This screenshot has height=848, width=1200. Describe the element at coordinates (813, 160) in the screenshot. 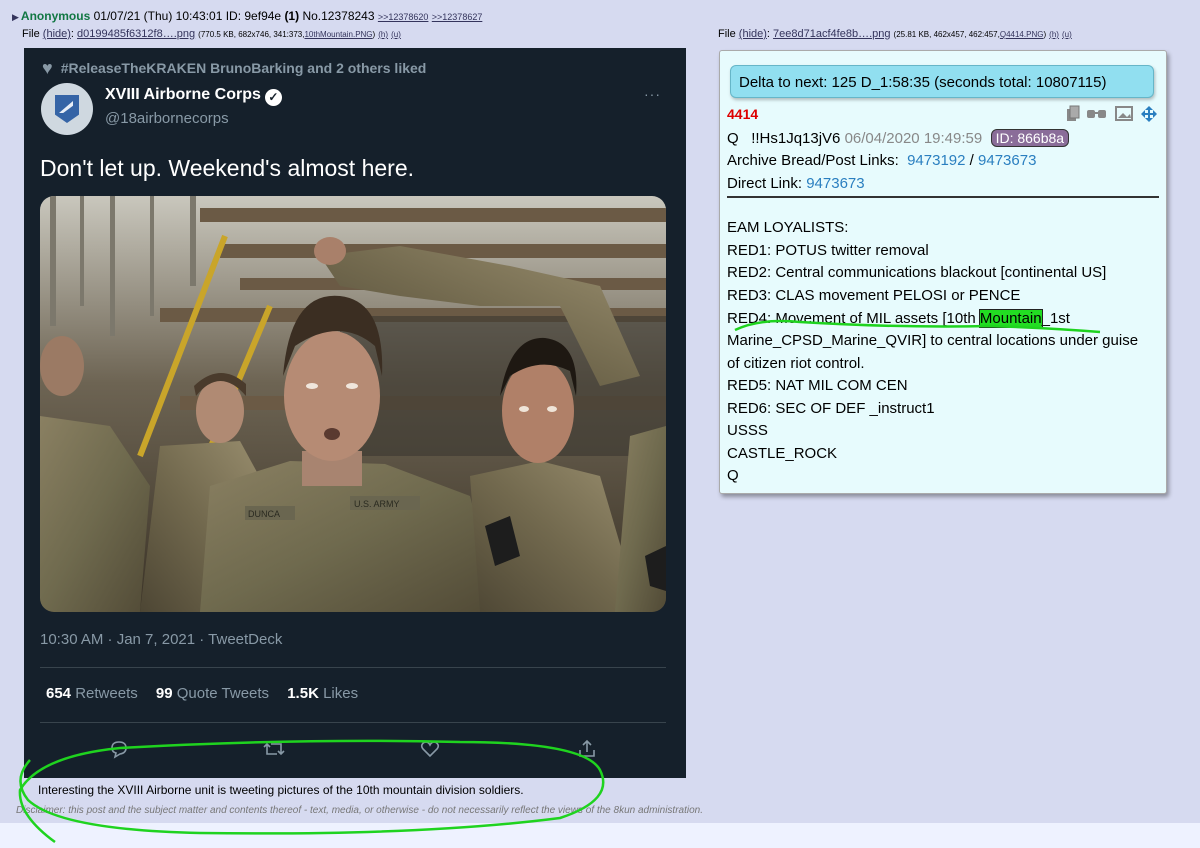

I see `archive-label: Archive Bread/Post Links:` at that location.